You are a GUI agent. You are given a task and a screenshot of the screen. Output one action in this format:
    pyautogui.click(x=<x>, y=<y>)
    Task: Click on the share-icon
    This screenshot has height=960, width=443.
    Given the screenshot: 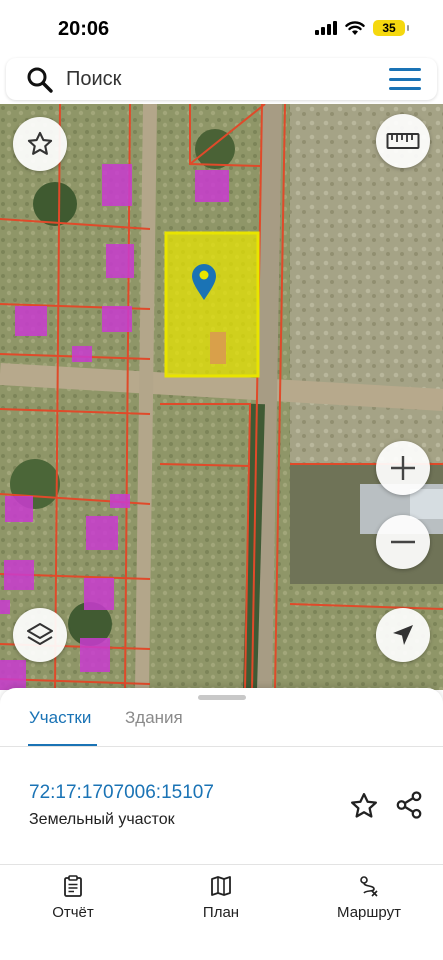 What is the action you would take?
    pyautogui.click(x=409, y=805)
    